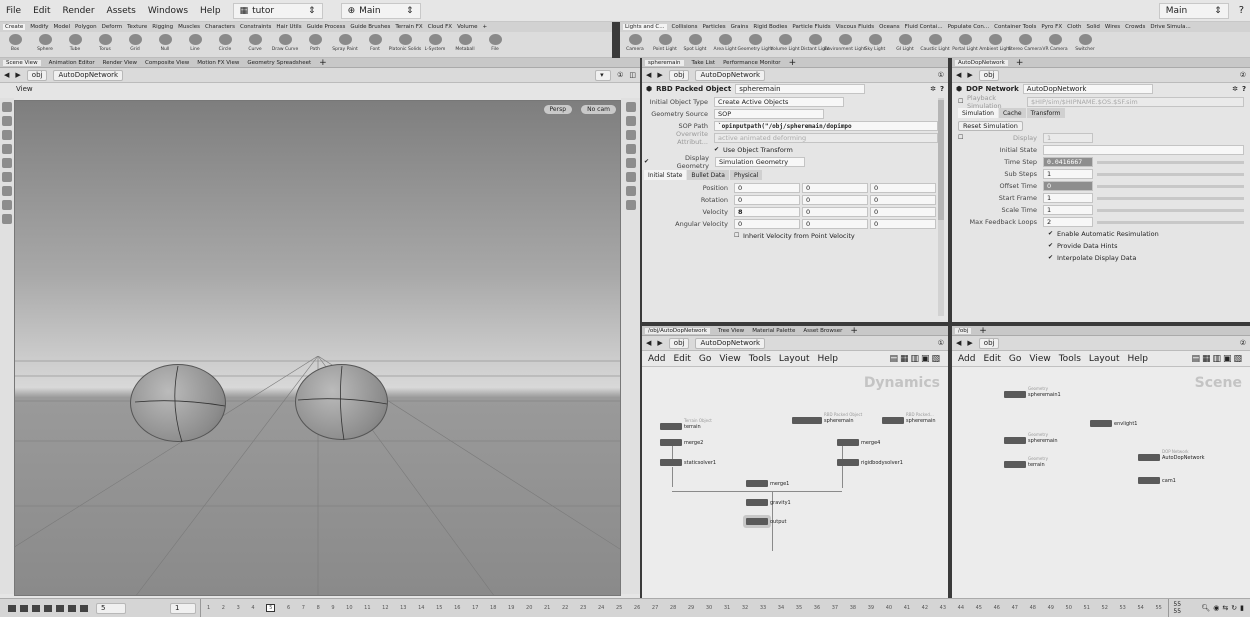 The image size is (1250, 617). What do you see at coordinates (15, 43) in the screenshot?
I see `tool-box: Box` at bounding box center [15, 43].